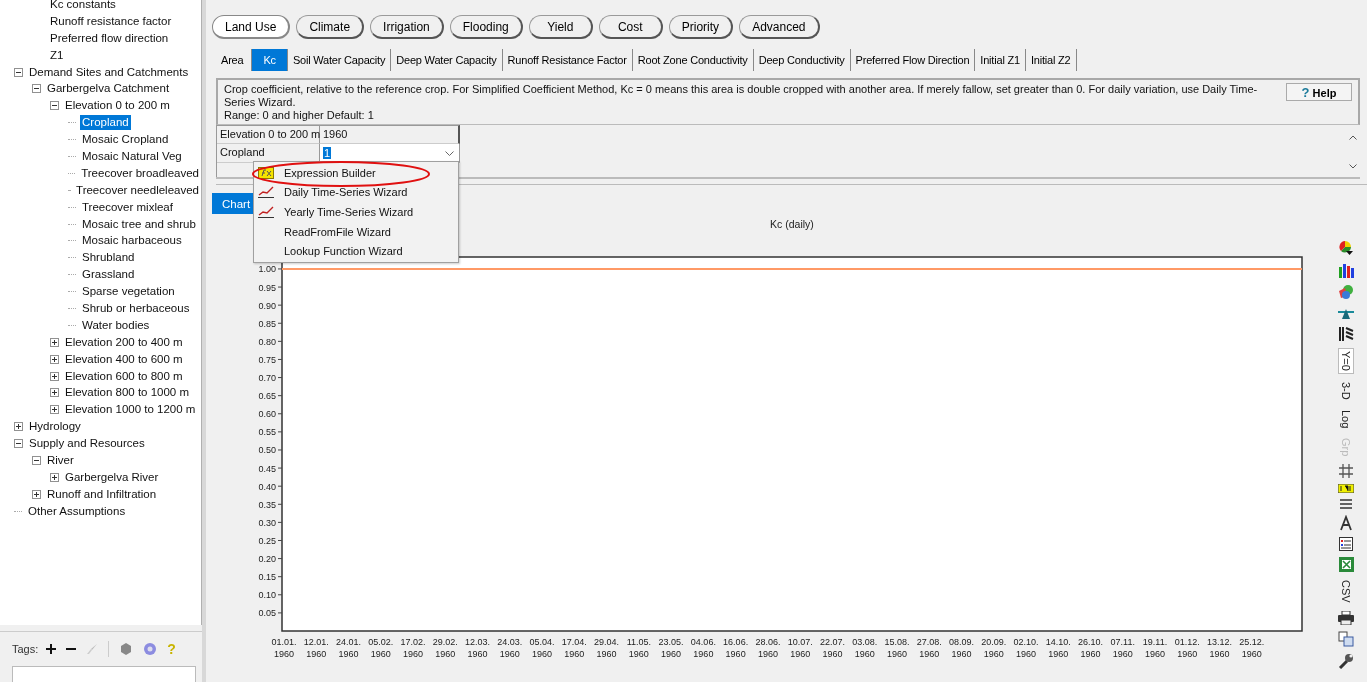 The height and width of the screenshot is (682, 1367). Describe the element at coordinates (1346, 270) in the screenshot. I see `bar-chart-icon` at that location.